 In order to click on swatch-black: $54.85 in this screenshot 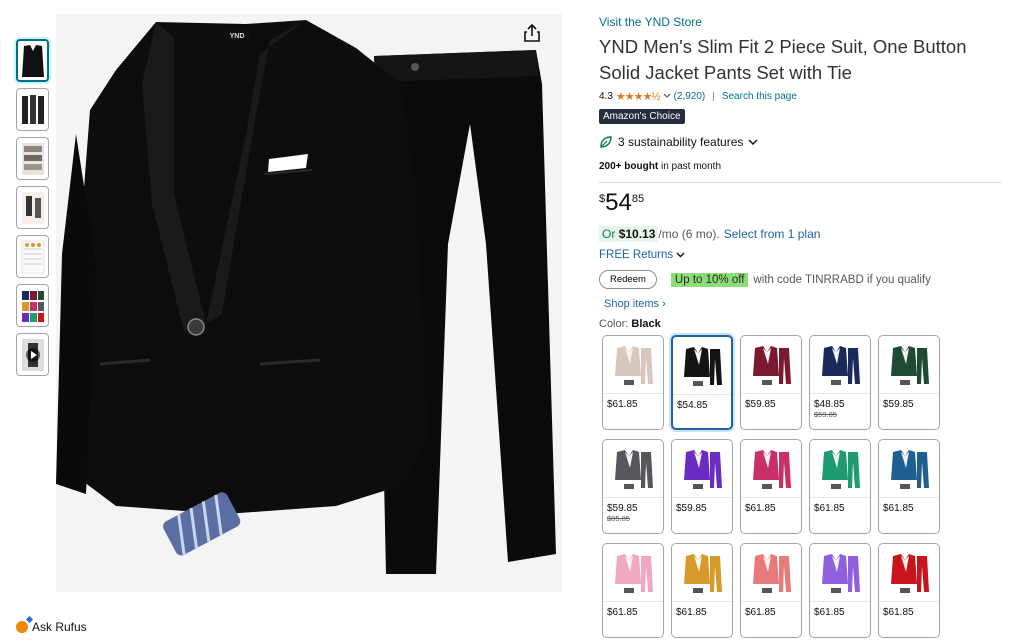, I will do `click(702, 382)`.